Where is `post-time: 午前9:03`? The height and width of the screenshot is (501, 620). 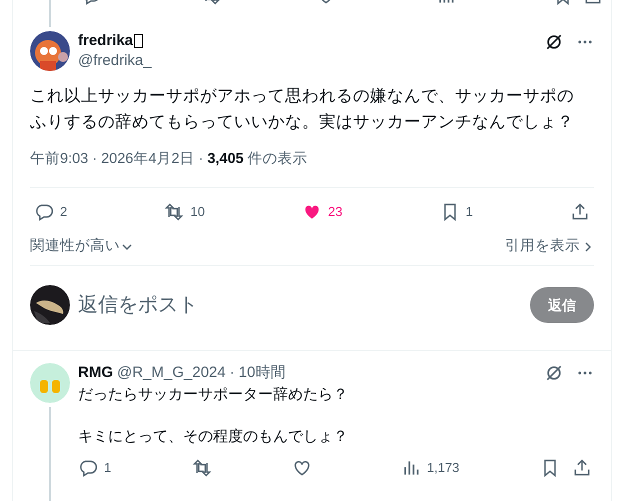 post-time: 午前9:03 is located at coordinates (59, 159).